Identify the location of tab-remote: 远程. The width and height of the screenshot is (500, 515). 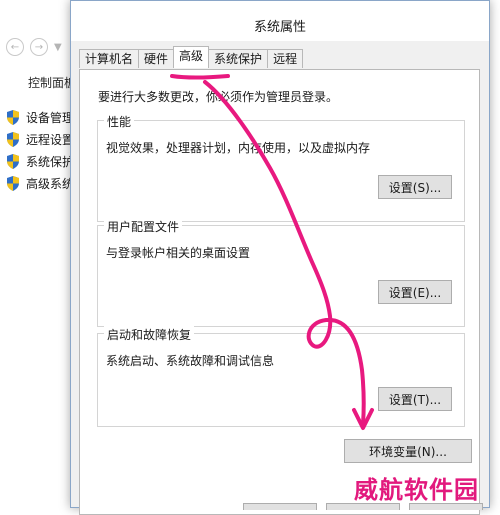
(285, 58).